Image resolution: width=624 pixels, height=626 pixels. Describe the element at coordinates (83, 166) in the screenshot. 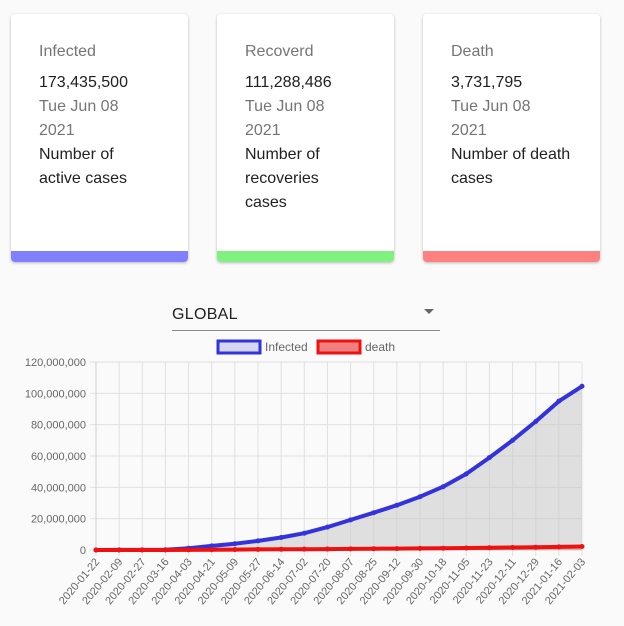

I see `card-description: Number of active cases` at that location.